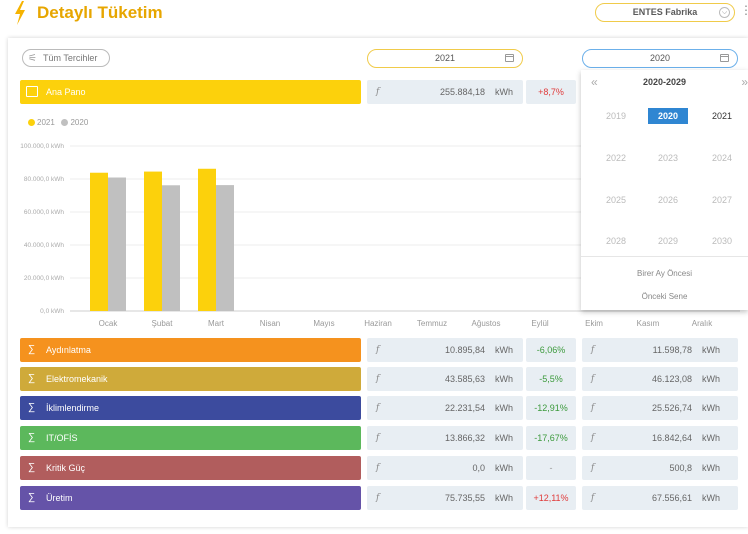  I want to click on previous-year-shortcut: Önceki Sene, so click(664, 296).